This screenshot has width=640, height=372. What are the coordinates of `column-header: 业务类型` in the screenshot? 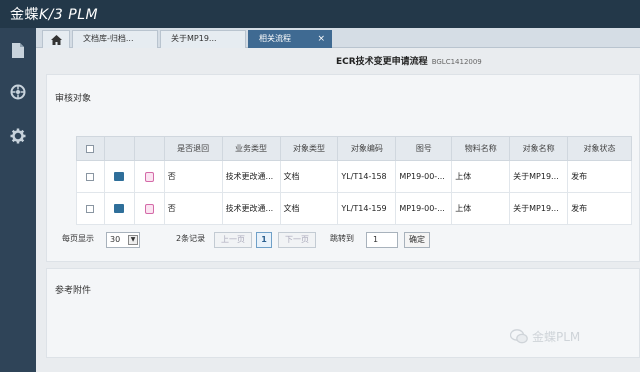 It's located at (251, 148).